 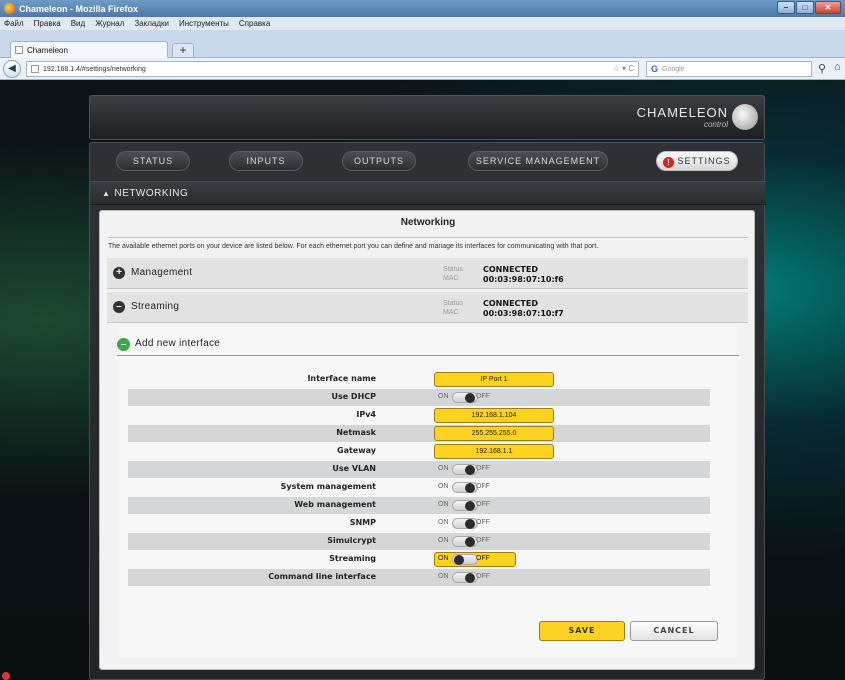 What do you see at coordinates (805, 7) in the screenshot?
I see `maximize-icon: □` at bounding box center [805, 7].